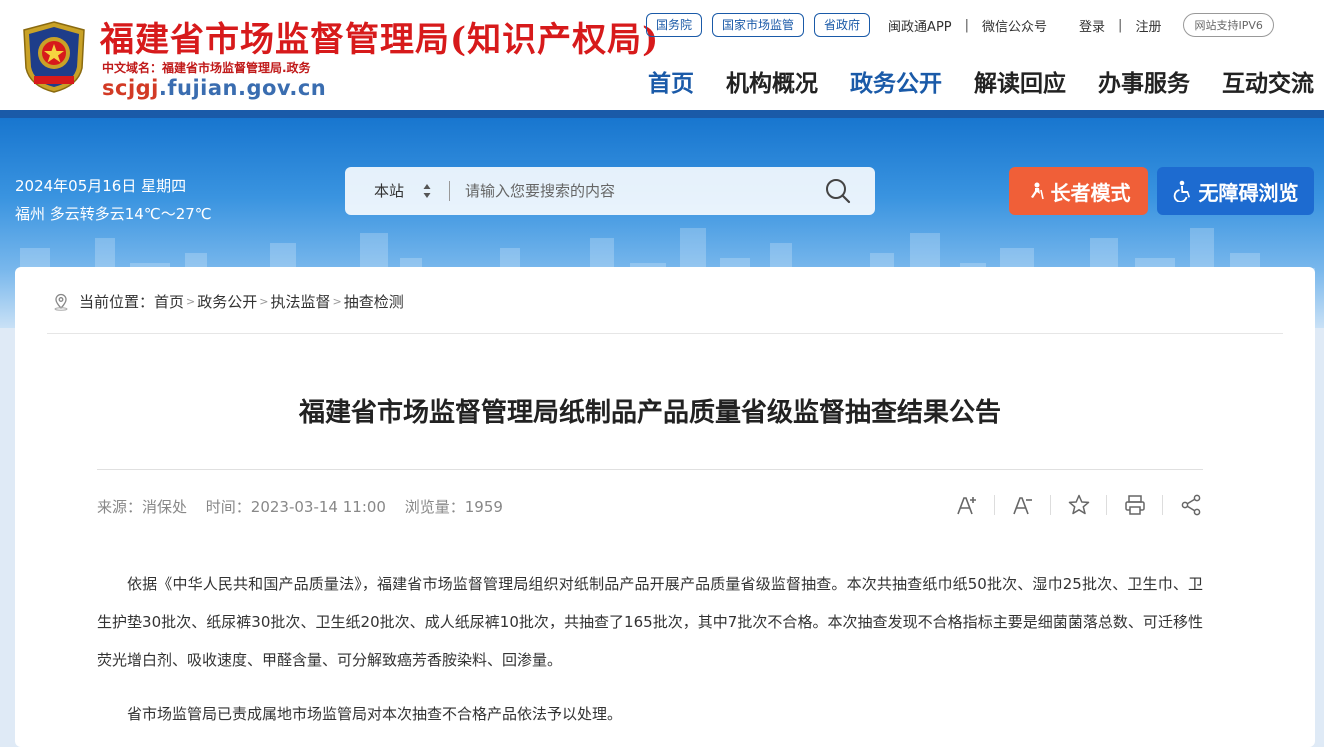 This screenshot has height=747, width=1324. Describe the element at coordinates (671, 81) in the screenshot. I see `nav-home: 首页` at that location.